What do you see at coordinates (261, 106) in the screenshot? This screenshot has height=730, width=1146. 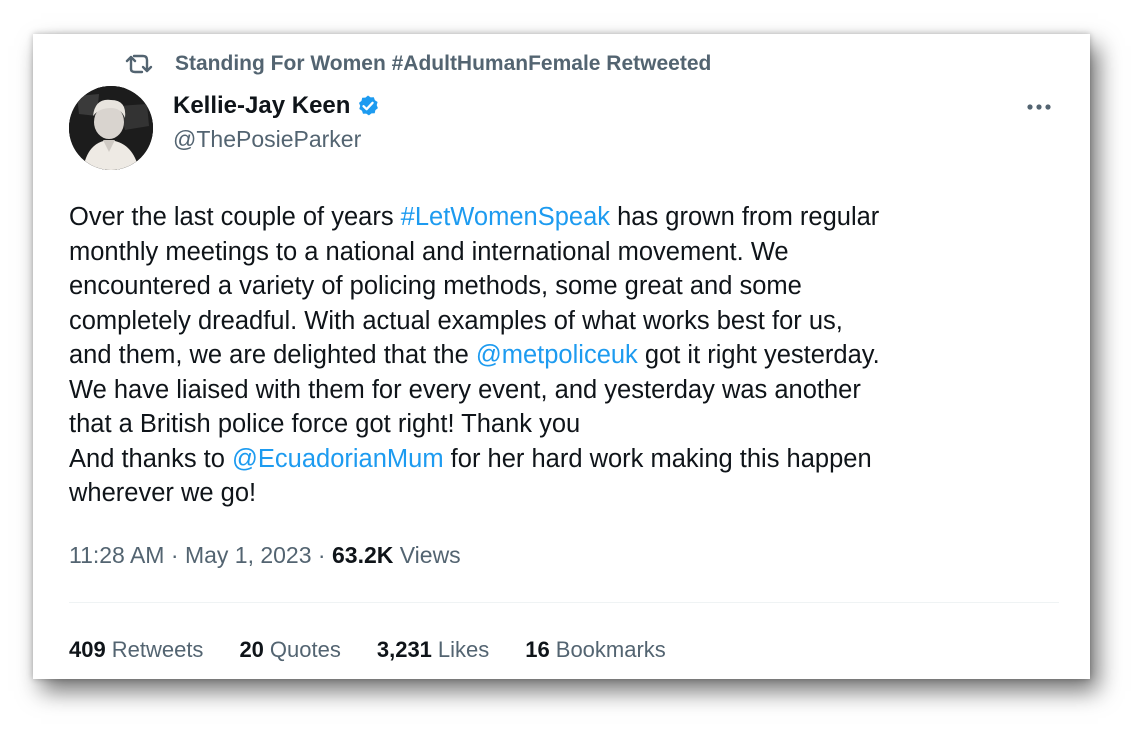 I see `author-display-name: Kellie-Jay Keen` at bounding box center [261, 106].